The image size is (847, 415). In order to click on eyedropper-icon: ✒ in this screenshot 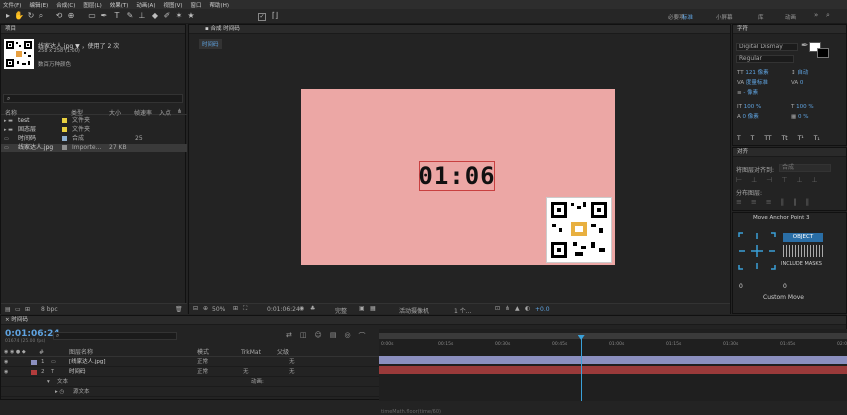, I will do `click(805, 46)`.